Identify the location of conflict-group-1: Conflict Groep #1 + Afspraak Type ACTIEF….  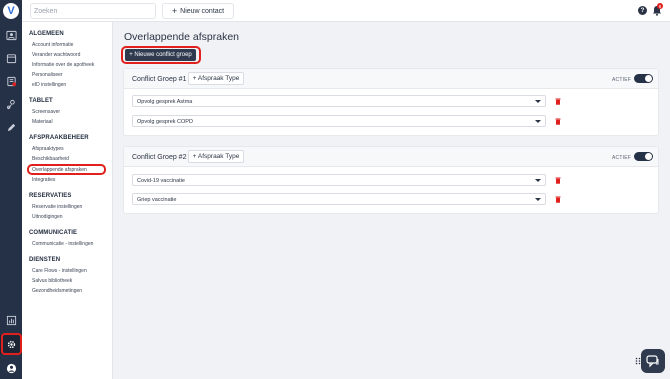
(391, 102).